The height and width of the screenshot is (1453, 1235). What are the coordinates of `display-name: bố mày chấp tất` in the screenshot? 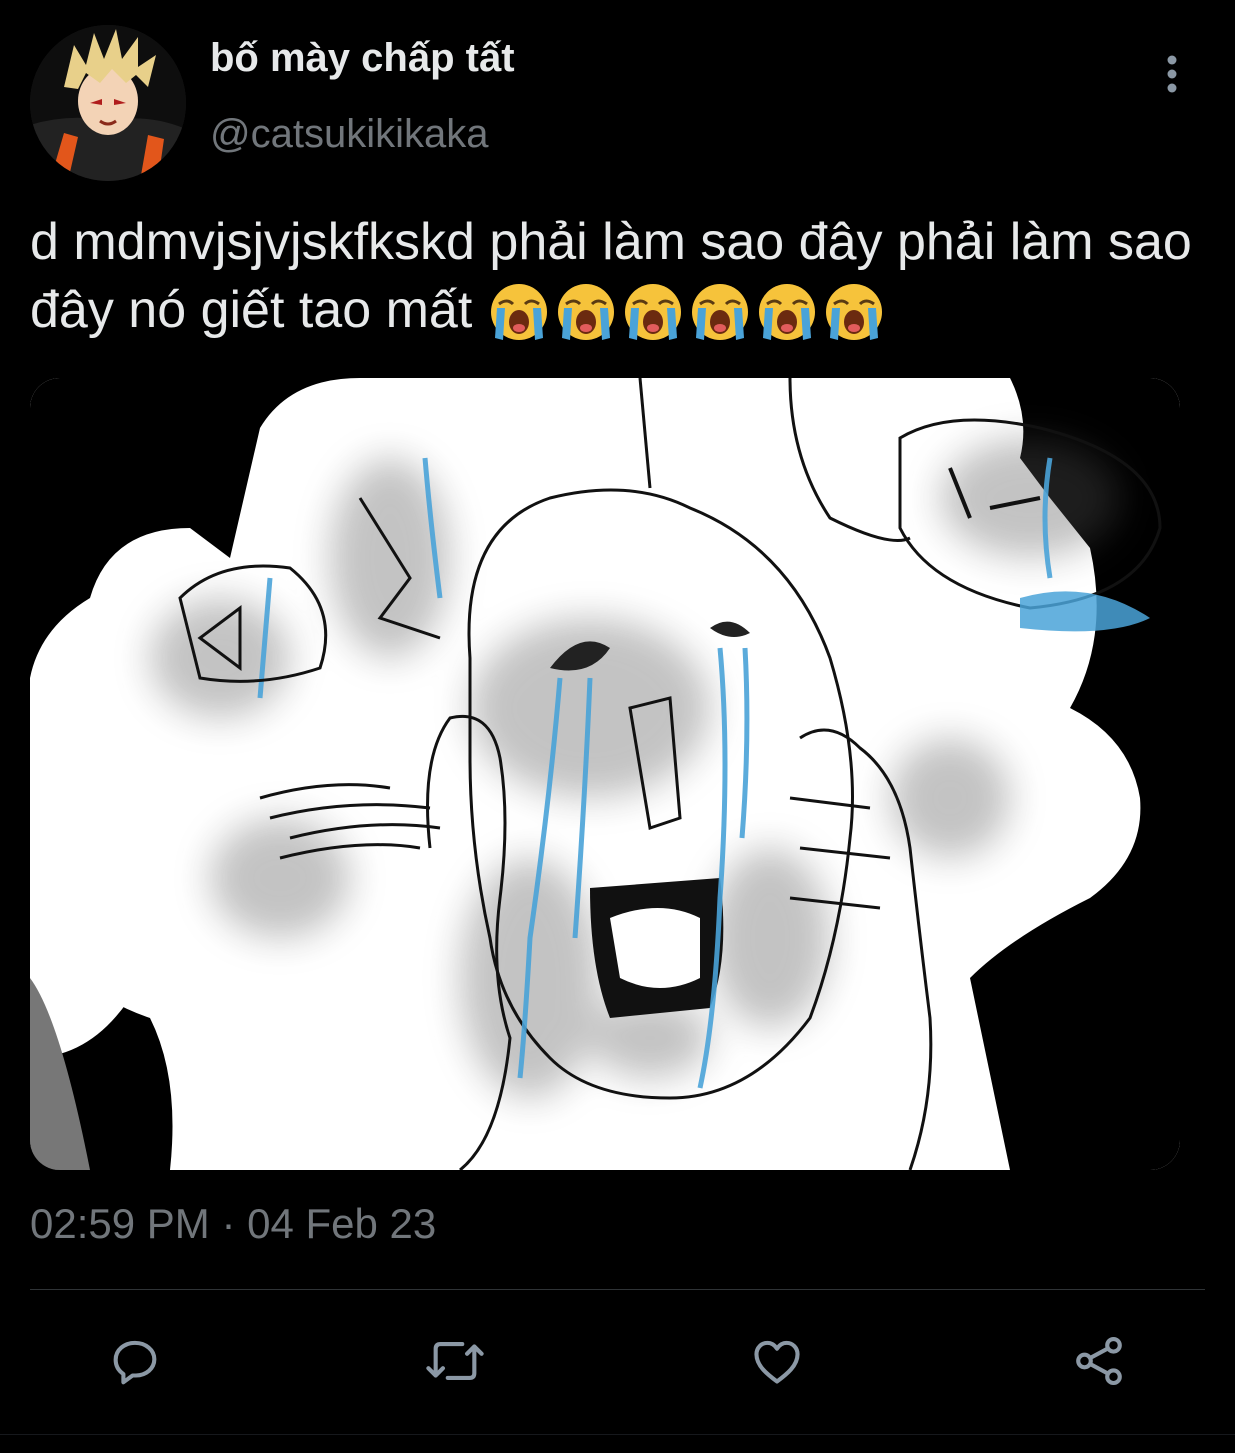 It's located at (362, 58).